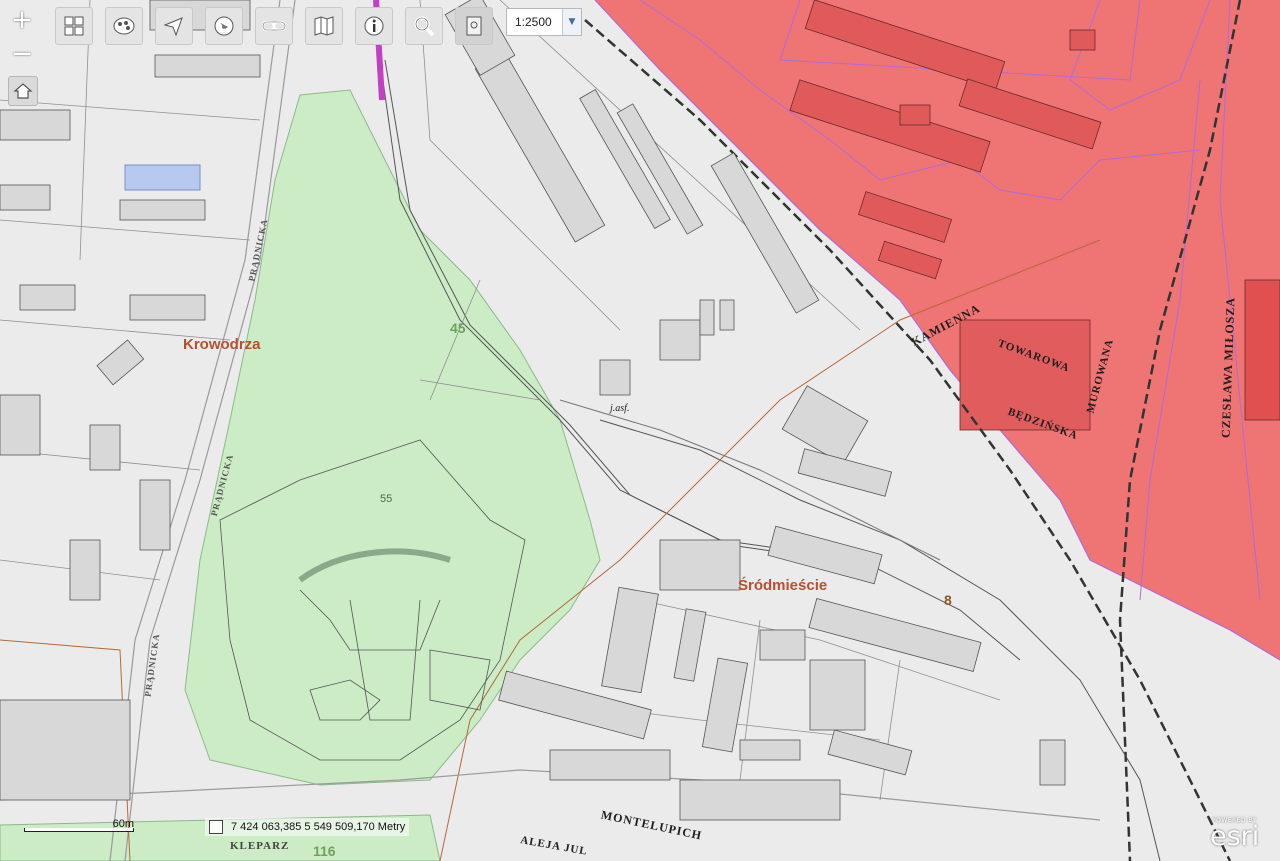 The image size is (1280, 861). Describe the element at coordinates (162, 177) in the screenshot. I see `water-pond` at that location.